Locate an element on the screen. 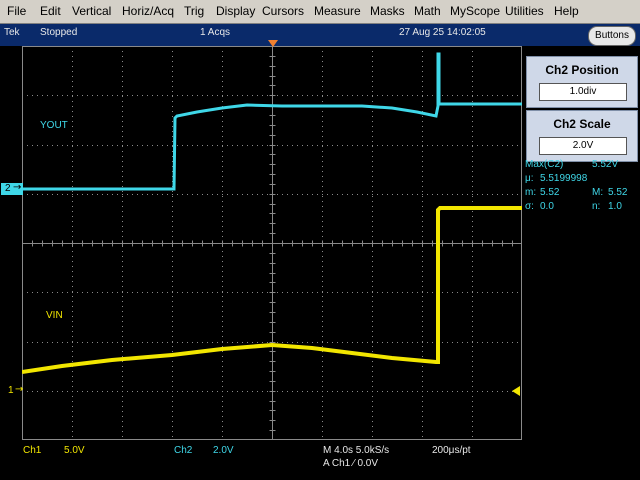 The width and height of the screenshot is (640, 480). ch2-position-value: 1.0div is located at coordinates (583, 92).